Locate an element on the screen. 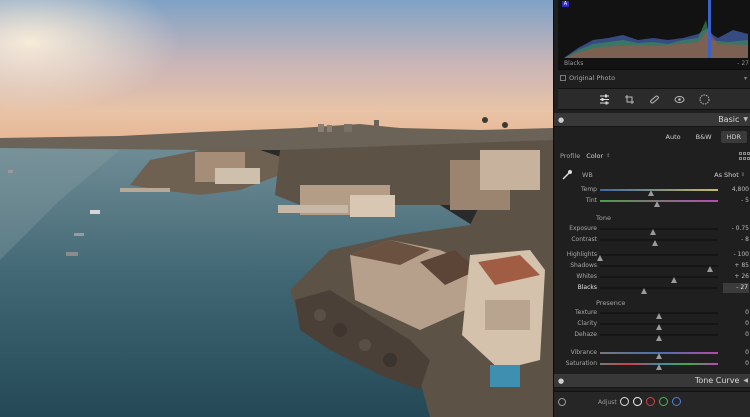  slider-blacks: Blacks - 27 is located at coordinates (654, 288).